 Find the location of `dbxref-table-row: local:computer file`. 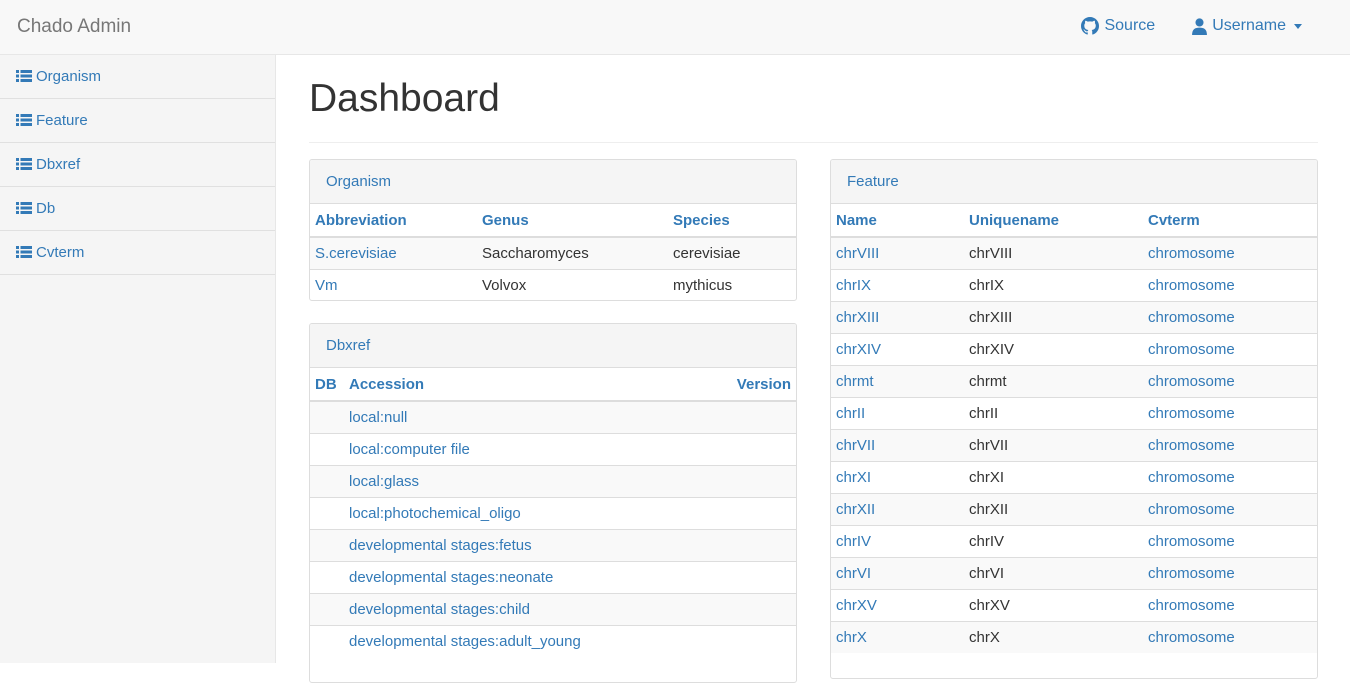

dbxref-table-row: local:computer file is located at coordinates (553, 448).